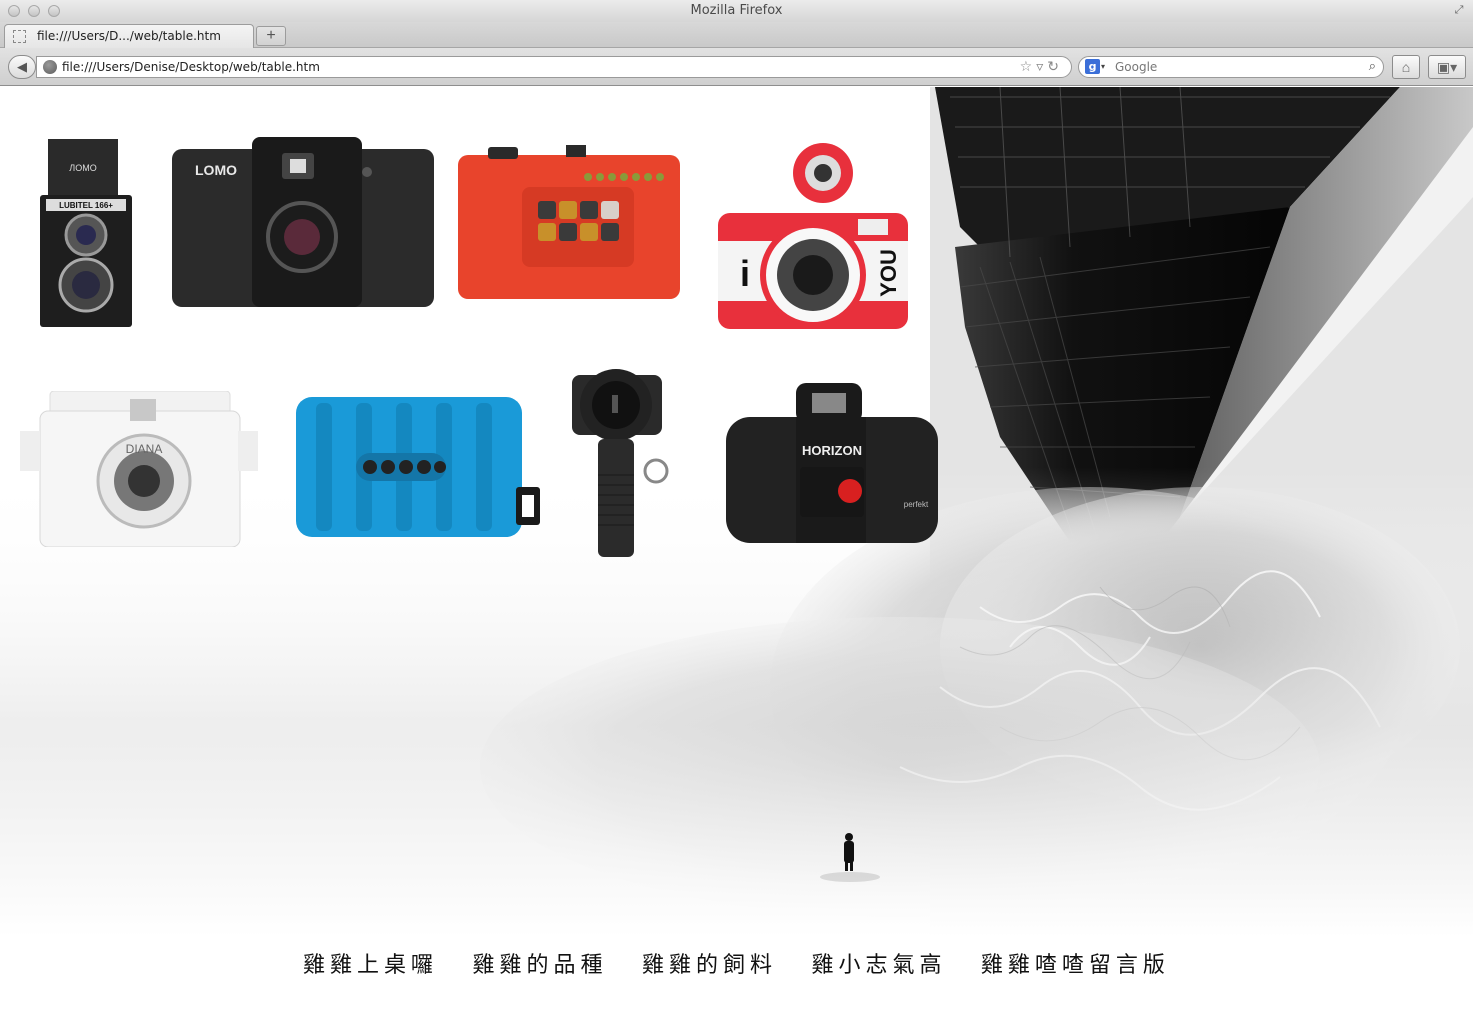  What do you see at coordinates (14, 11) in the screenshot?
I see `close-window-button` at bounding box center [14, 11].